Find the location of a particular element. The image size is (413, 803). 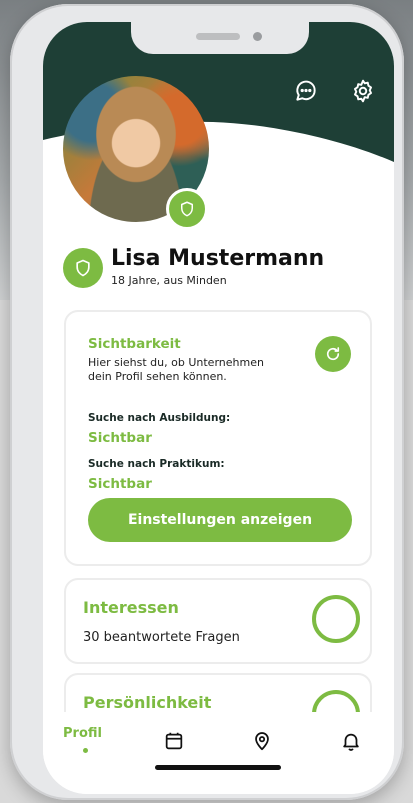

home-indicator is located at coordinates (218, 767).